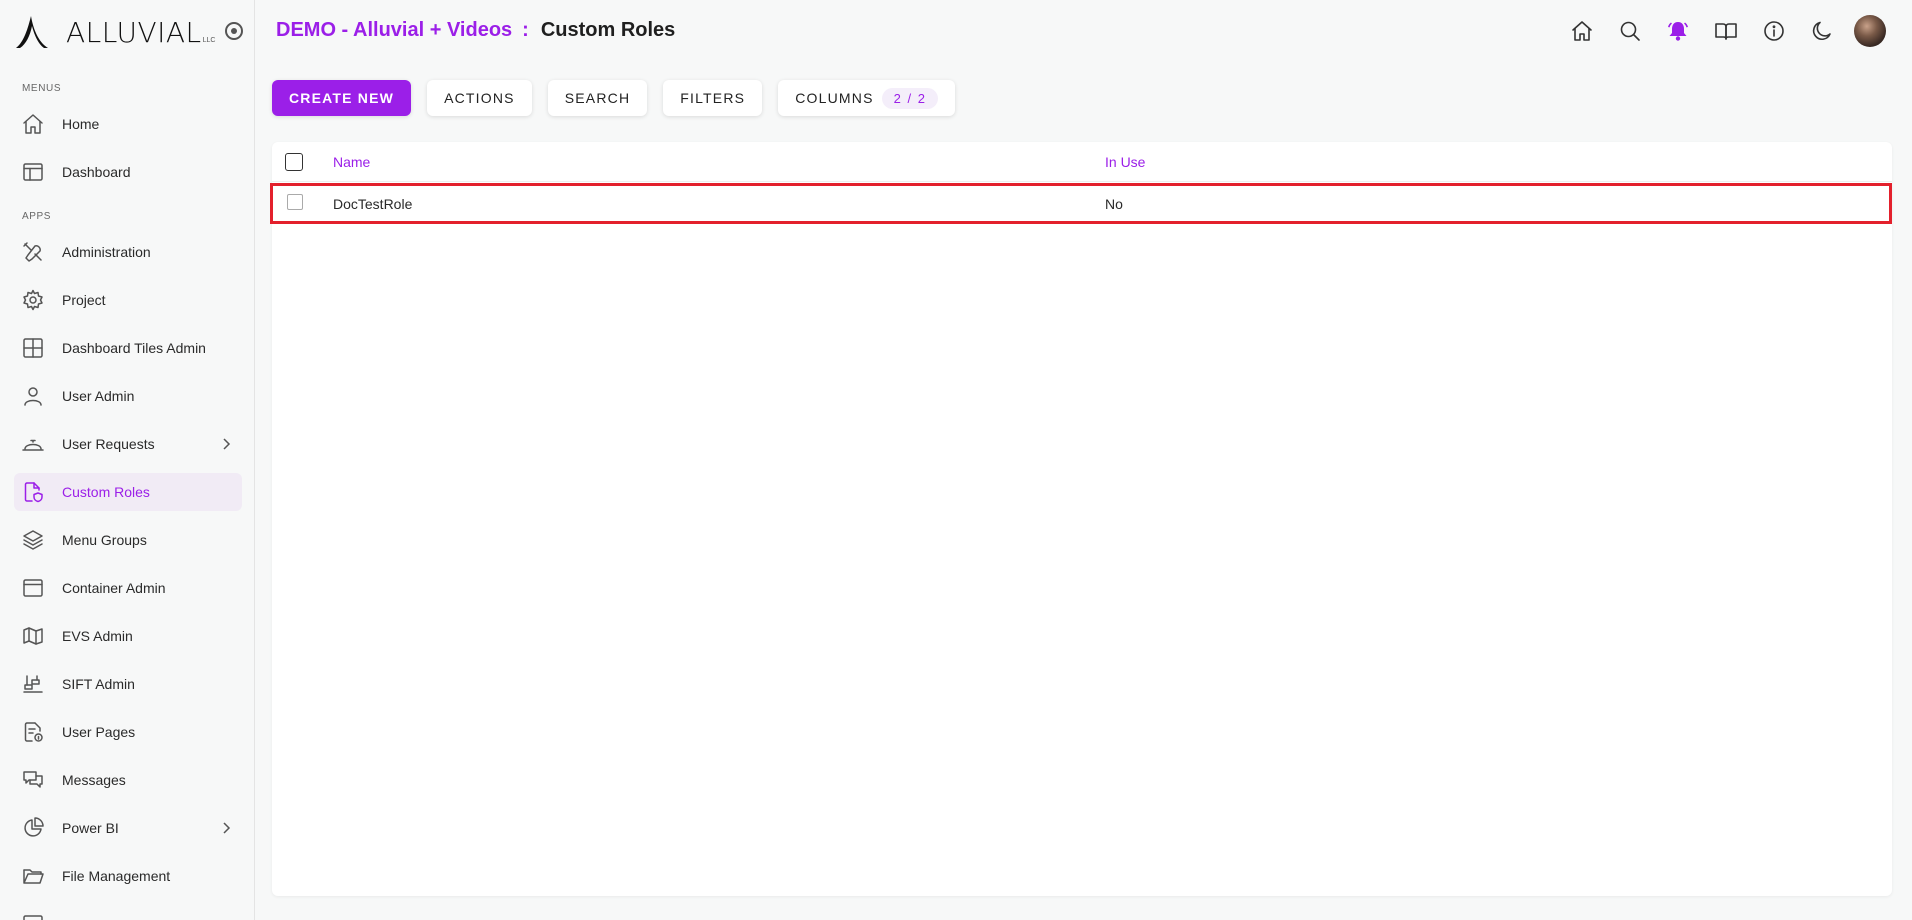 The height and width of the screenshot is (920, 1912). What do you see at coordinates (99, 732) in the screenshot?
I see `sidebar-item-label: User Pages` at bounding box center [99, 732].